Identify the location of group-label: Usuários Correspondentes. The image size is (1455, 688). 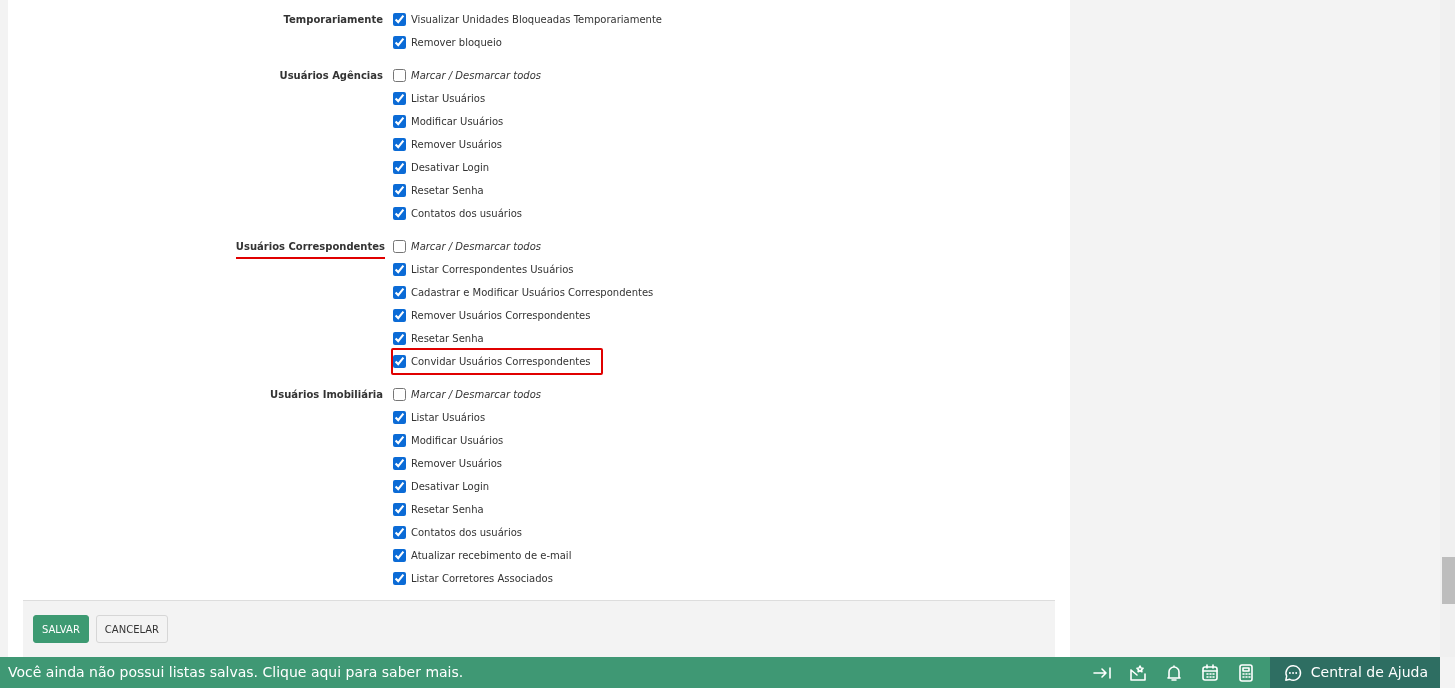
(310, 249).